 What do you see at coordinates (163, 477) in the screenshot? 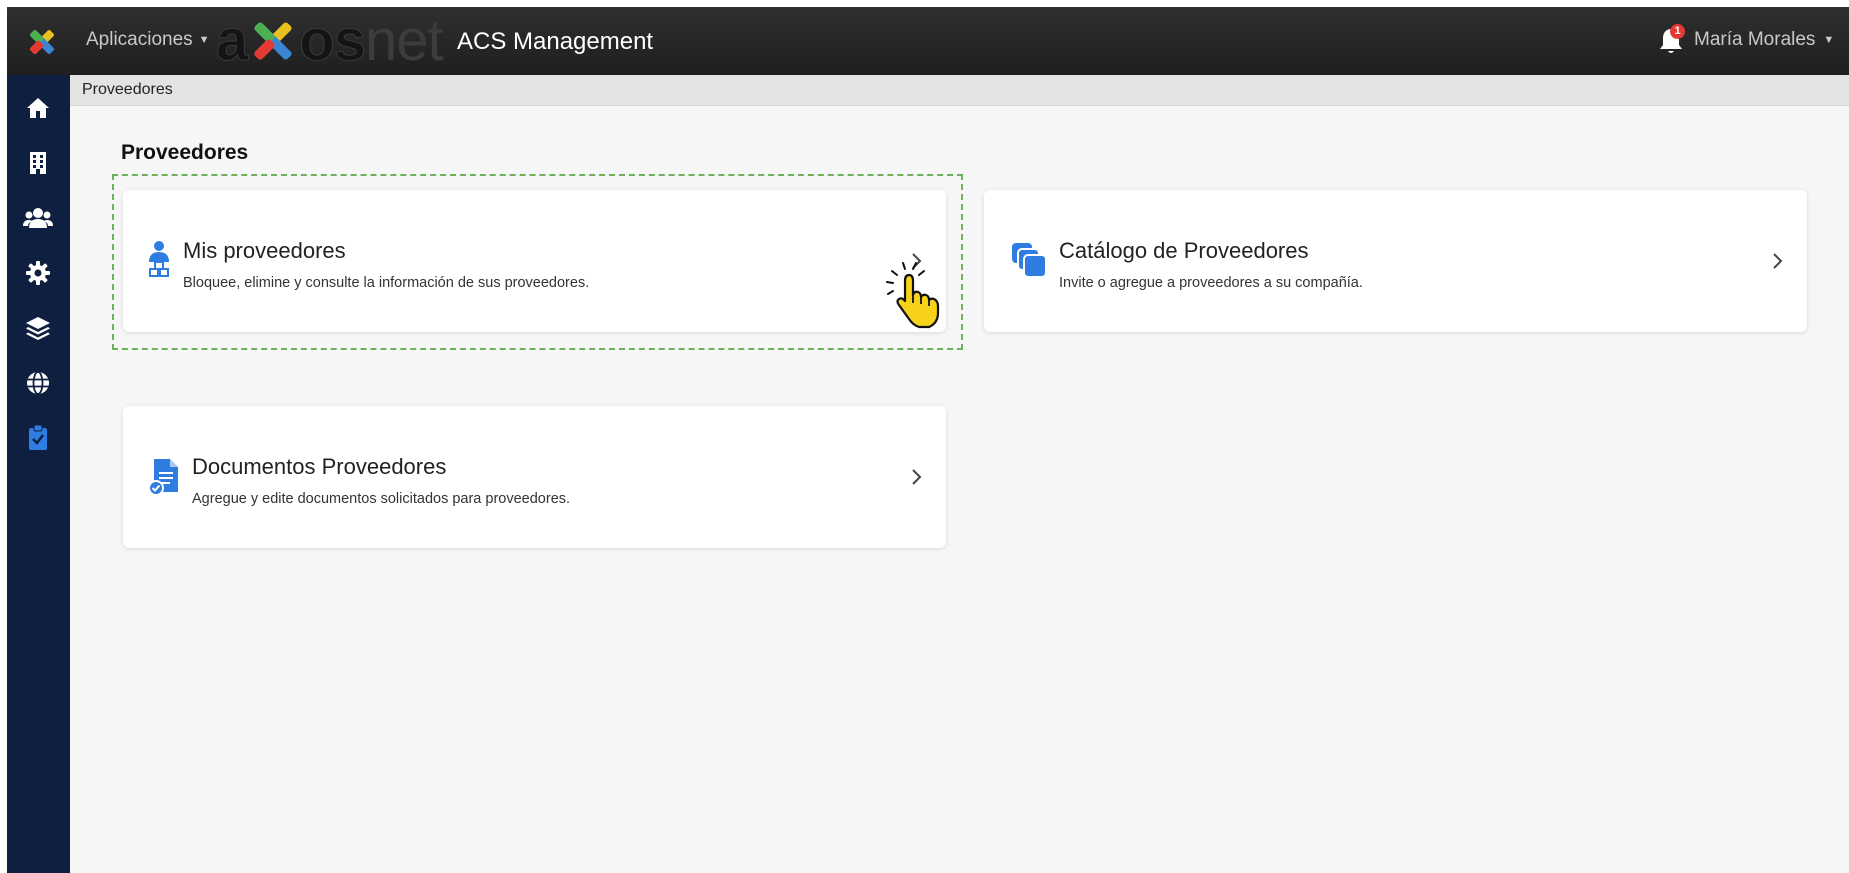
I see `document-check-icon` at bounding box center [163, 477].